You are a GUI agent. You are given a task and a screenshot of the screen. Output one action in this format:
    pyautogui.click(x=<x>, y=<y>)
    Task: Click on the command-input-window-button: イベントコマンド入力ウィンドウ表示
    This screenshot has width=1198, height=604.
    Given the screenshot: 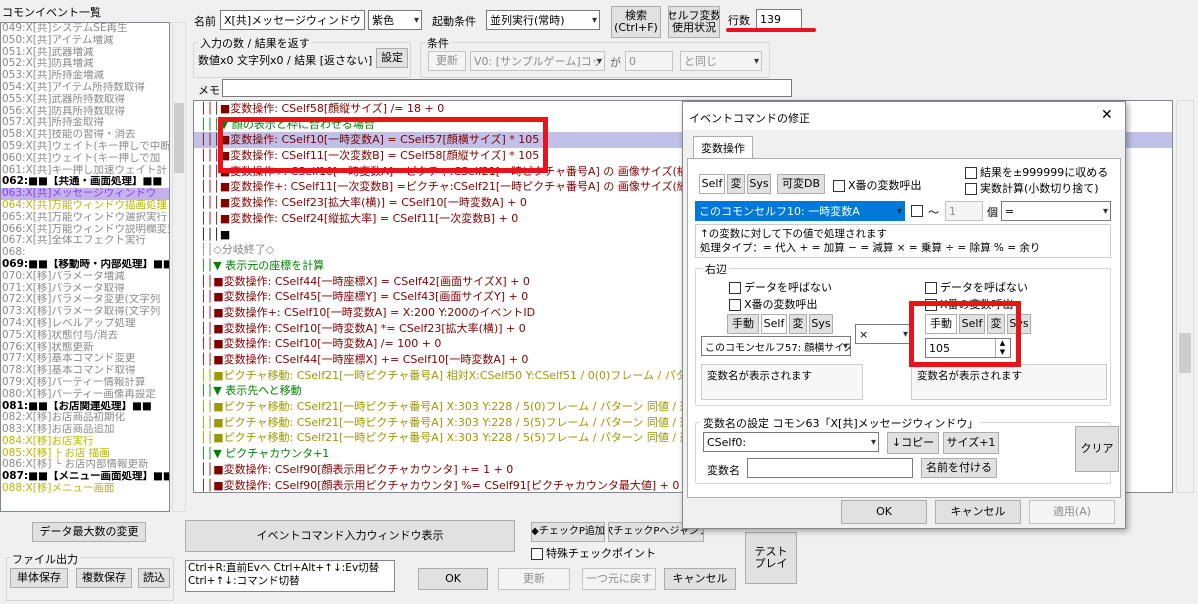 What is the action you would take?
    pyautogui.click(x=350, y=536)
    